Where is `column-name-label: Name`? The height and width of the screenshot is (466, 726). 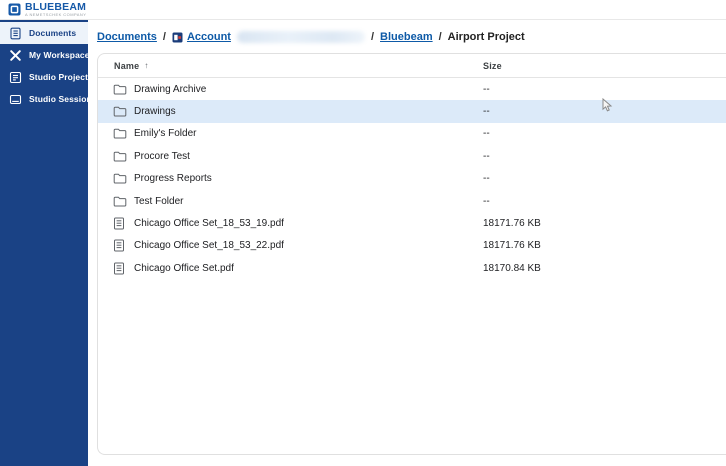
column-name-label: Name is located at coordinates (127, 65).